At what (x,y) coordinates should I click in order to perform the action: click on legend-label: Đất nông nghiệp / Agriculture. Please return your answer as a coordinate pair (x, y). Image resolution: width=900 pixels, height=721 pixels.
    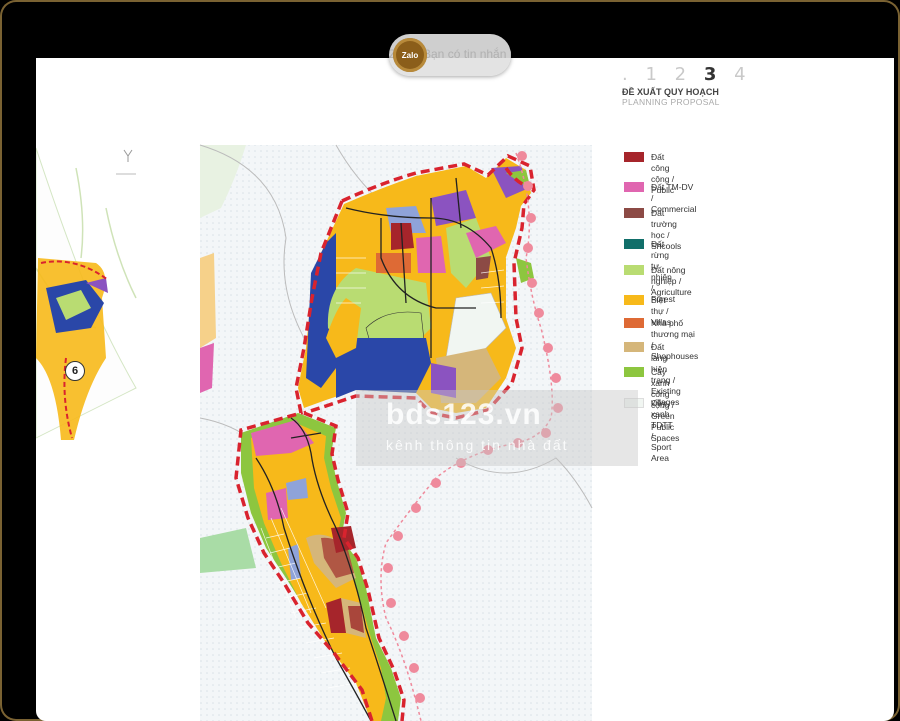
    Looking at the image, I should click on (671, 281).